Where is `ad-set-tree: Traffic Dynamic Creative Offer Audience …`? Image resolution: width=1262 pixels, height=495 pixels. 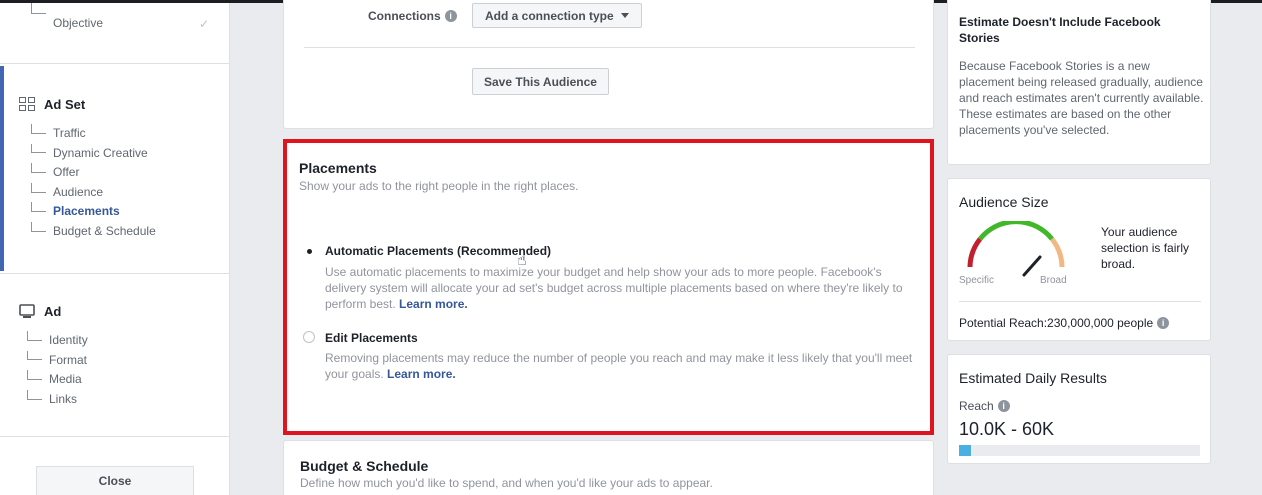
ad-set-tree: Traffic Dynamic Creative Offer Audience … is located at coordinates (93, 183).